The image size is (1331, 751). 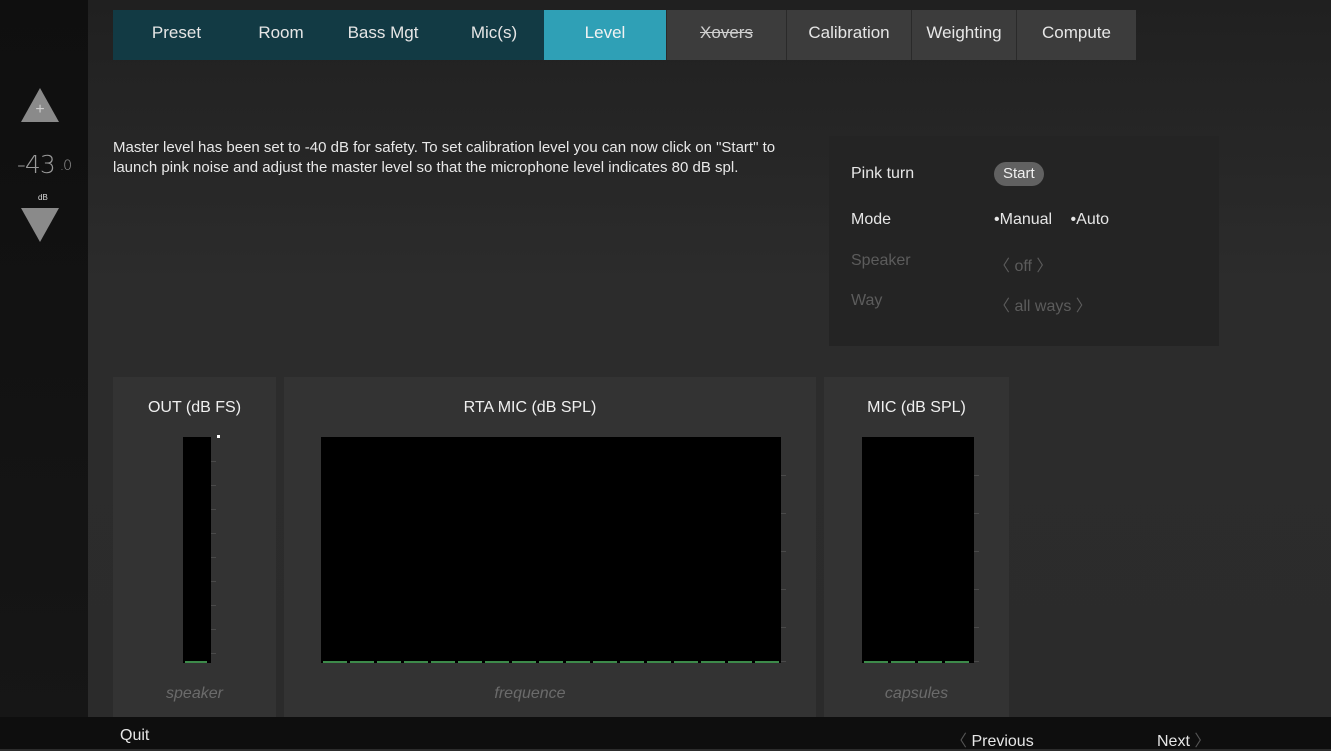 I want to click on tab-bass-mgt: Bass Mgt, so click(x=383, y=35).